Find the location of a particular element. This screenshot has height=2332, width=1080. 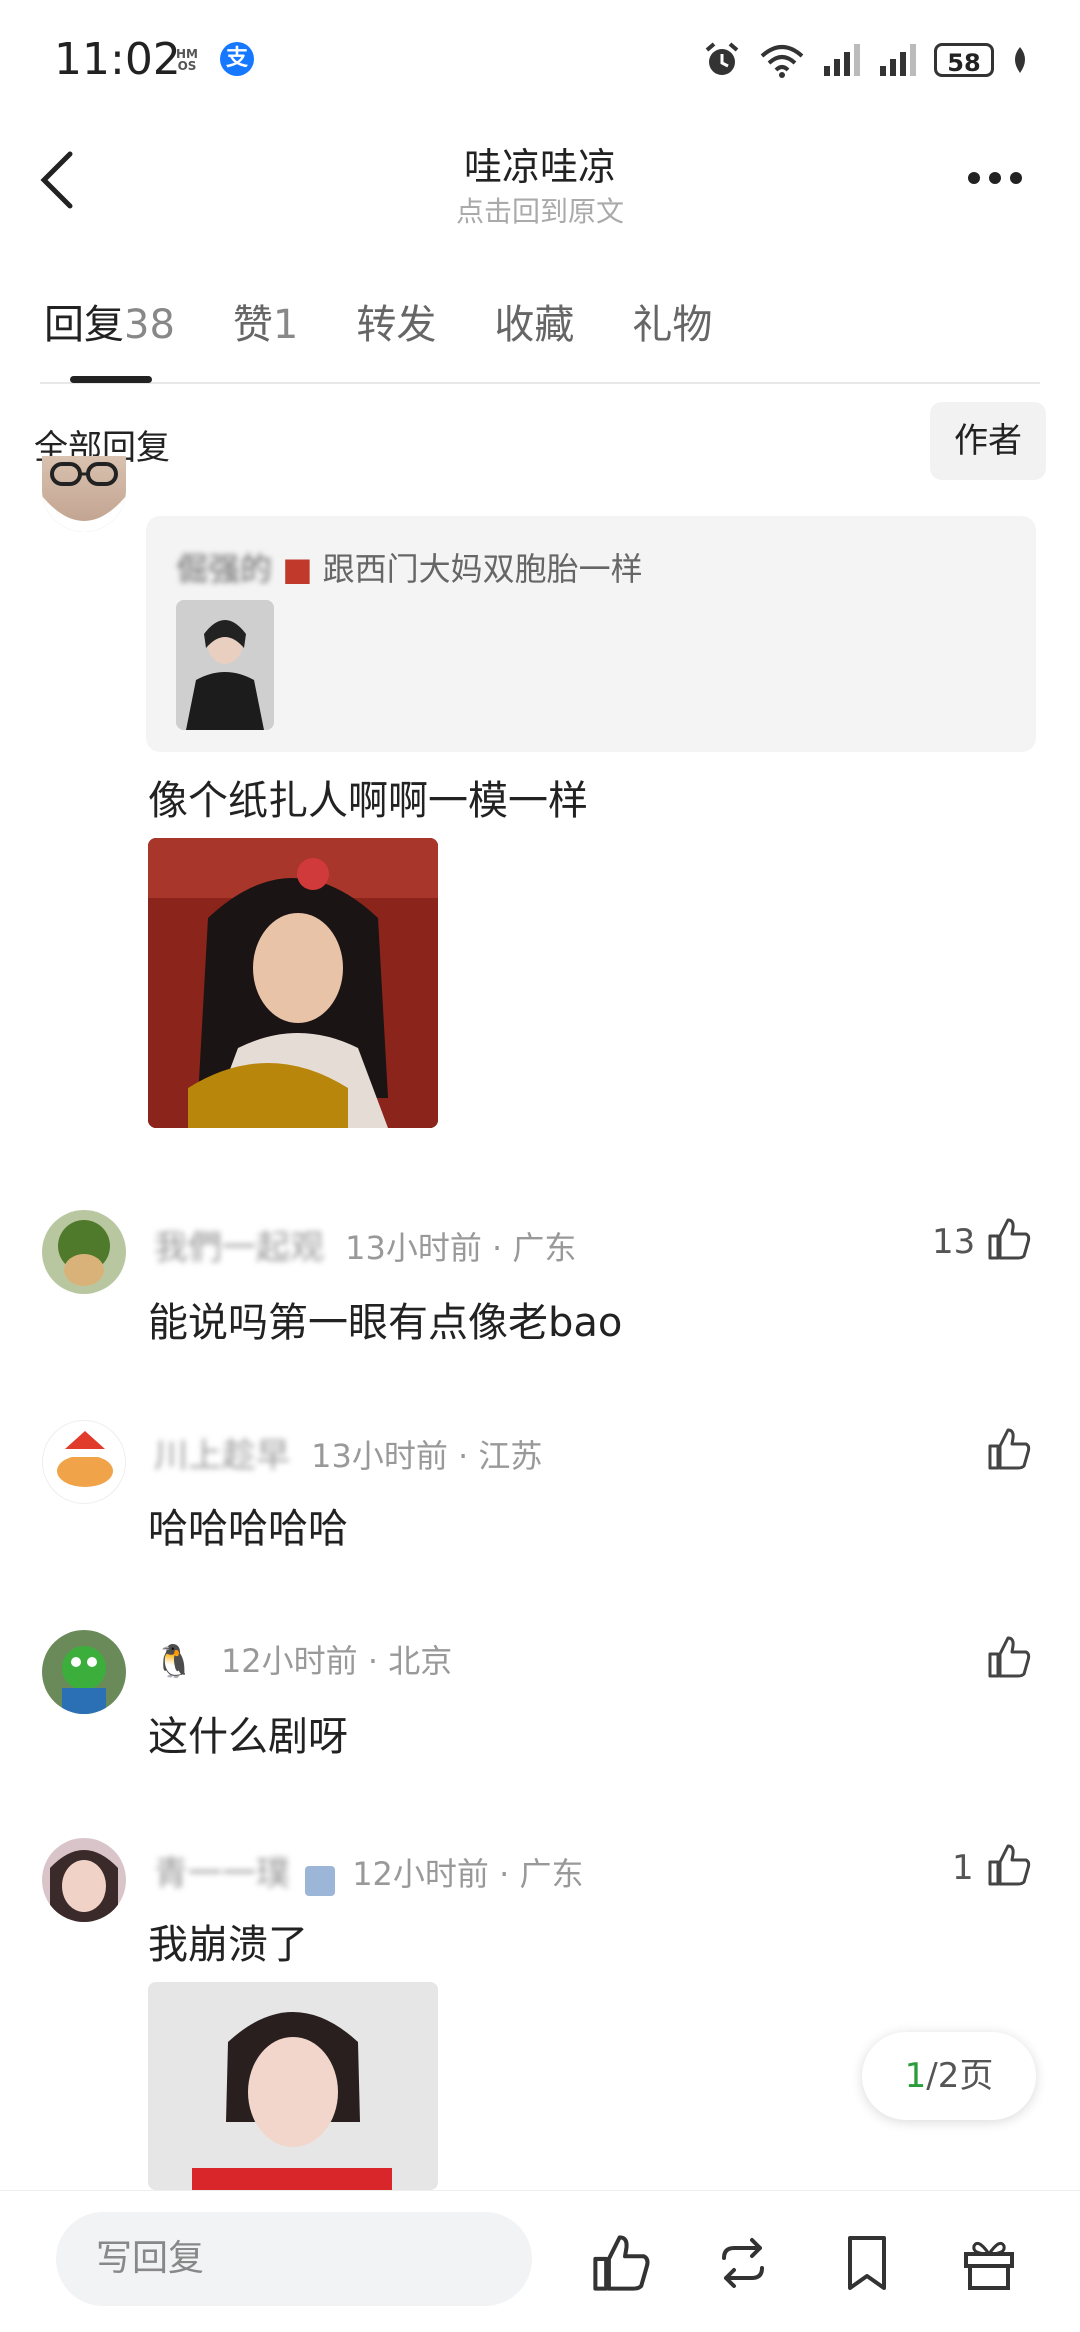

page-title: 哇凉哇凉 is located at coordinates (540, 163).